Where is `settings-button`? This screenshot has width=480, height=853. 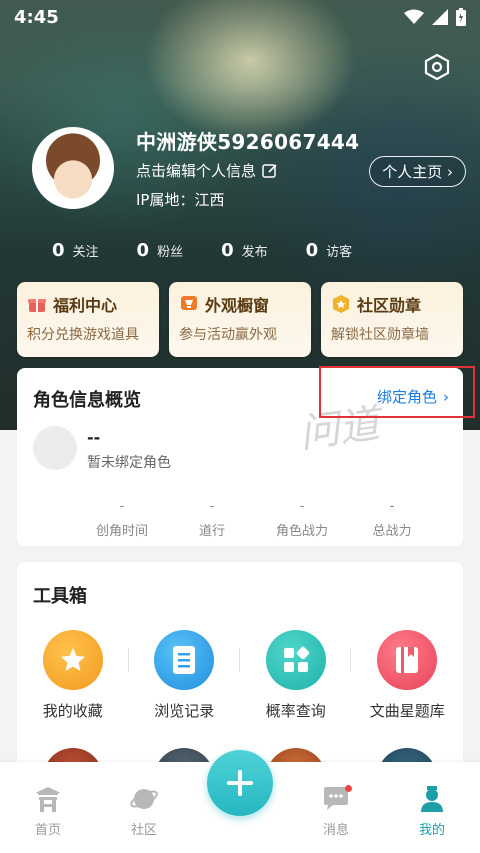
settings-button is located at coordinates (437, 67).